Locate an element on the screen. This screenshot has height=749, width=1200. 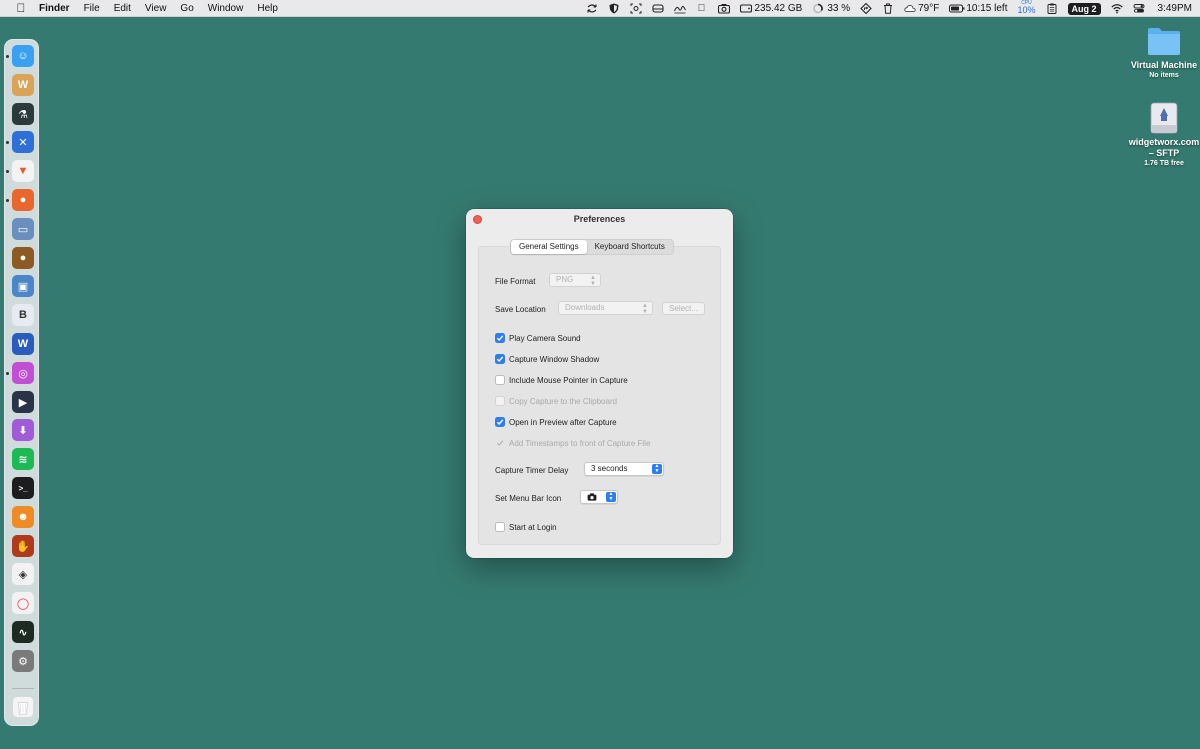
screen-capture-icon is located at coordinates (636, 8).